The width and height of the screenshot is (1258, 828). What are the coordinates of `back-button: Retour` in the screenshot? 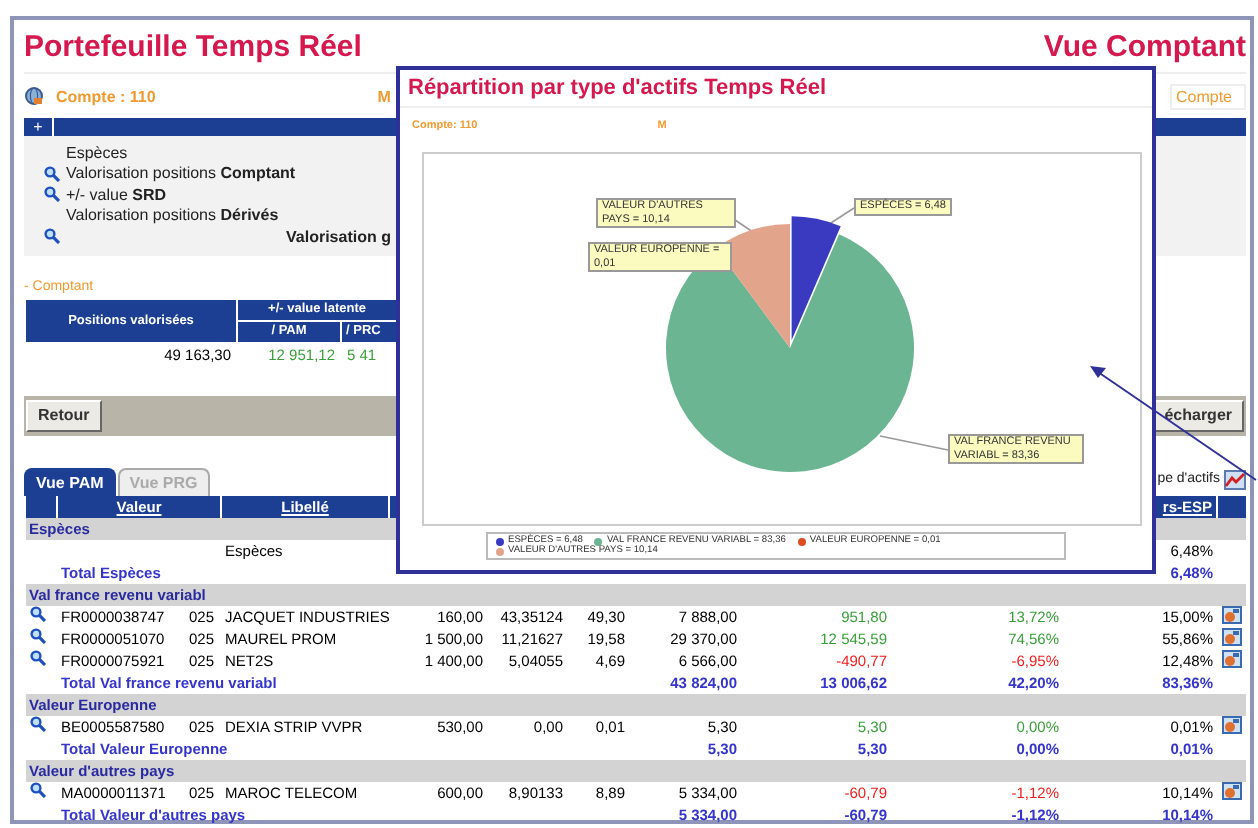 It's located at (64, 415).